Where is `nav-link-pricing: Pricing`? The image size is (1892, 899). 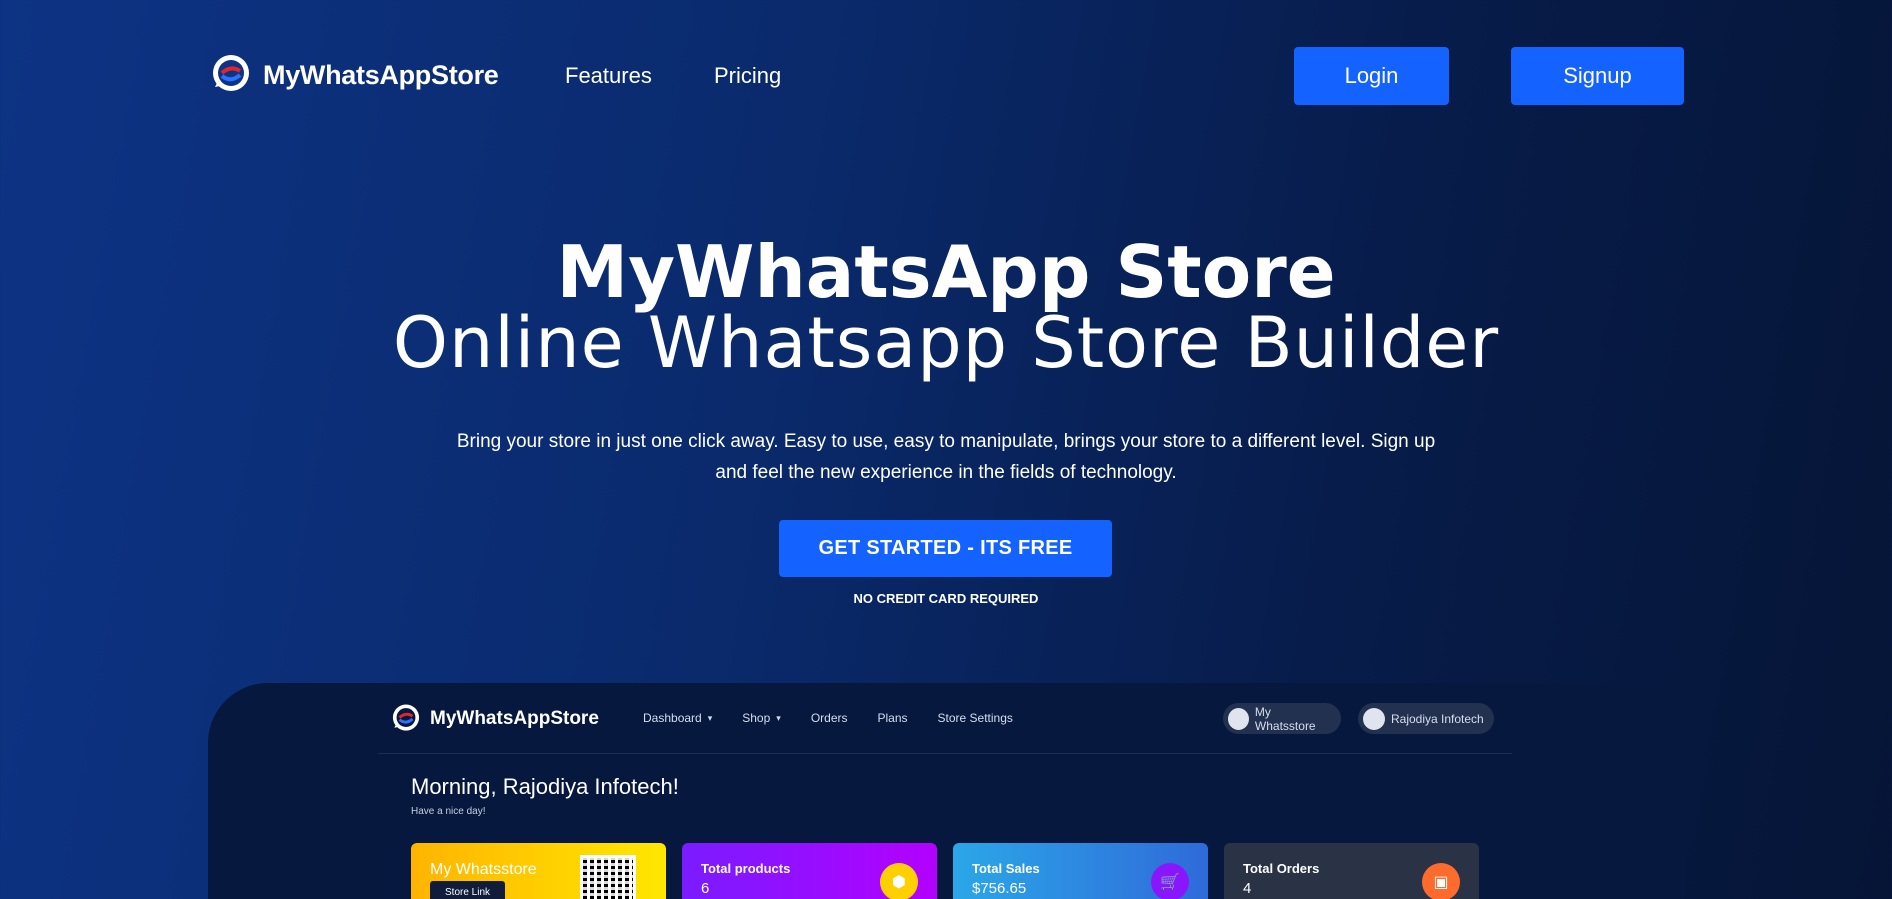 nav-link-pricing: Pricing is located at coordinates (747, 76).